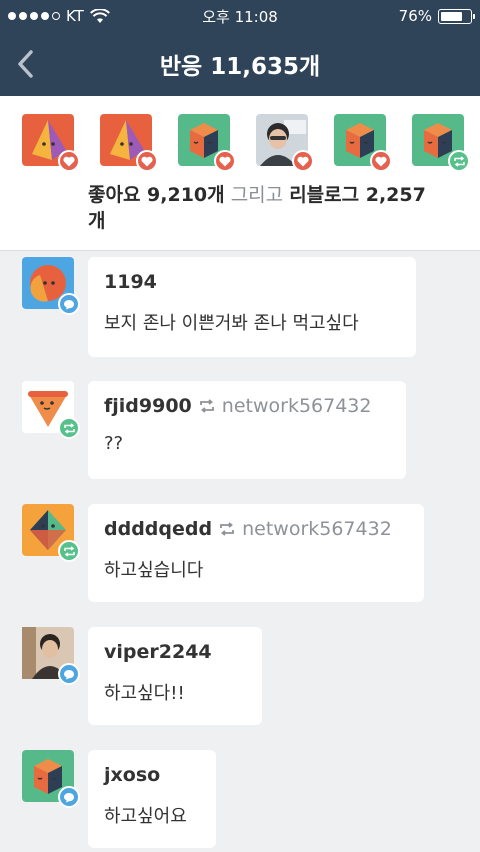 Image resolution: width=480 pixels, height=852 pixels. What do you see at coordinates (152, 799) in the screenshot?
I see `comment-bubble: jxoso 하고싶어요` at bounding box center [152, 799].